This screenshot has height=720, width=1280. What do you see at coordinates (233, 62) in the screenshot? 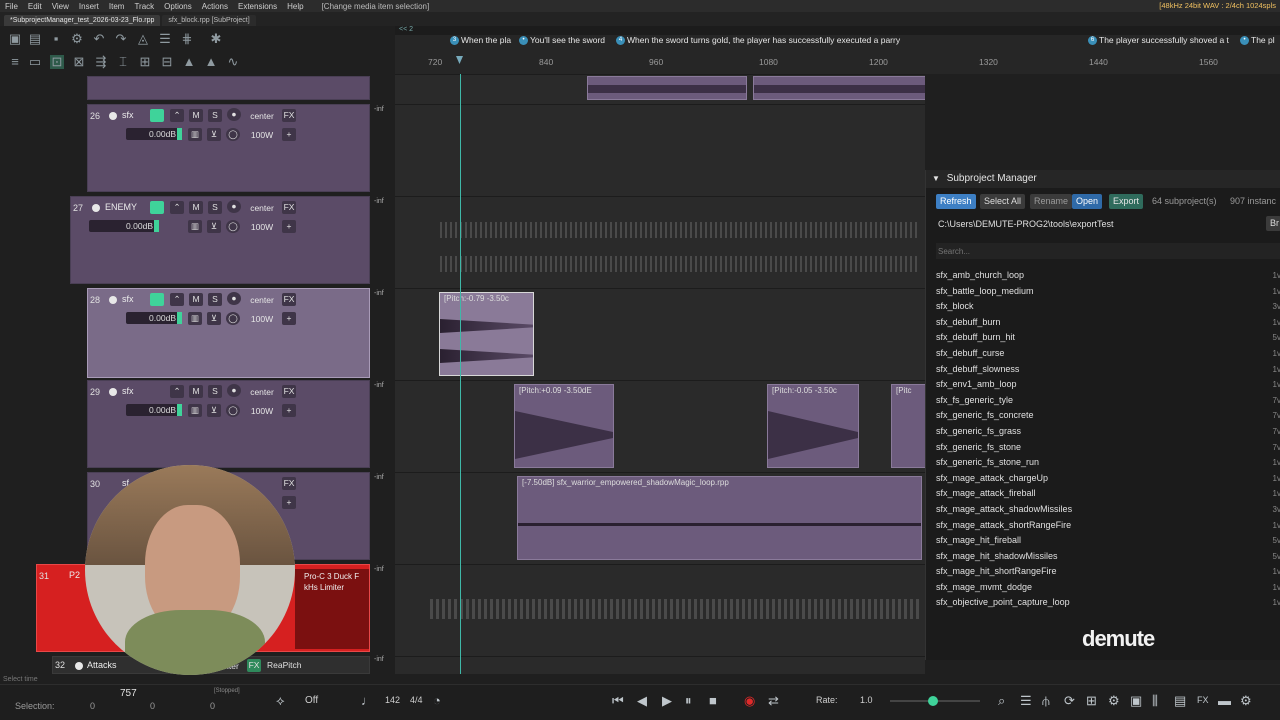
I see `wave-icon: ∿` at bounding box center [233, 62].